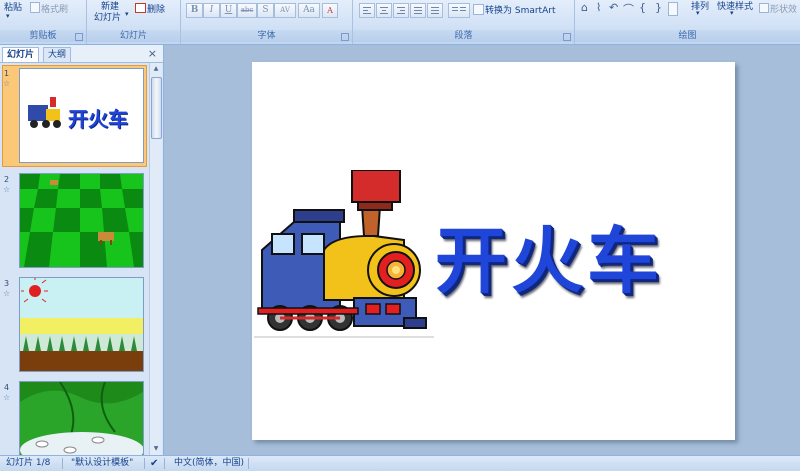 The width and height of the screenshot is (800, 471). What do you see at coordinates (54, 8) in the screenshot?
I see `format-painter-button: 格式刷` at bounding box center [54, 8].